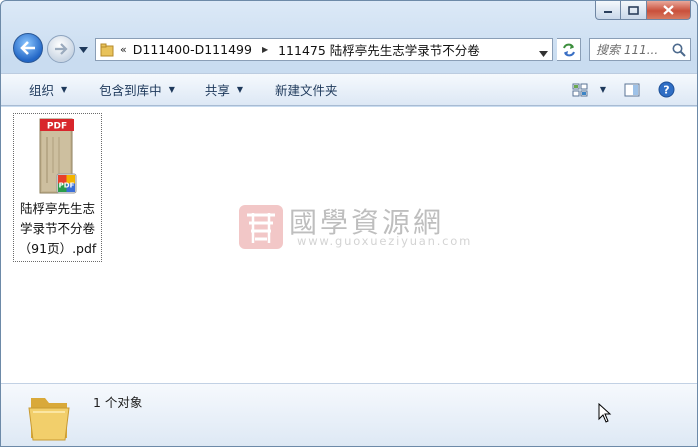 The image size is (698, 447). What do you see at coordinates (42, 90) in the screenshot?
I see `organize-label: 组织` at bounding box center [42, 90].